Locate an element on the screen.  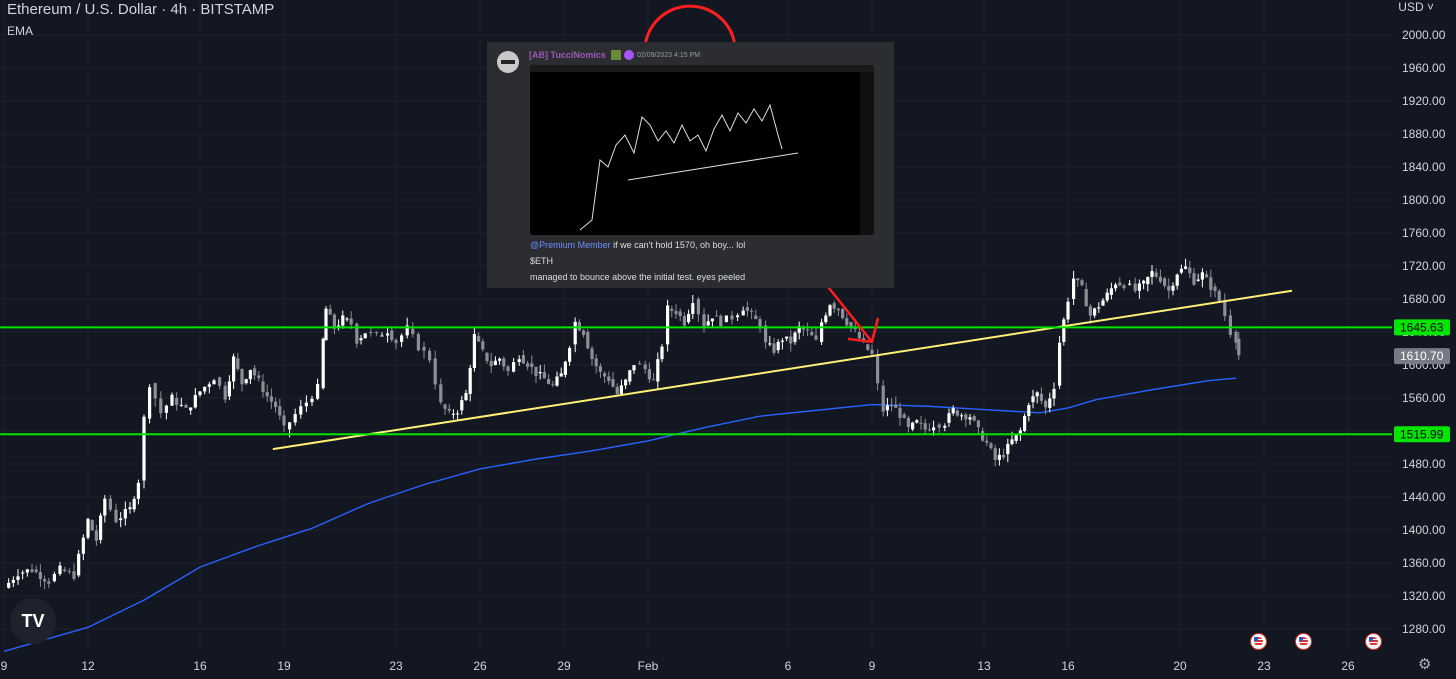
x-tick-label: 6 is located at coordinates (788, 666).